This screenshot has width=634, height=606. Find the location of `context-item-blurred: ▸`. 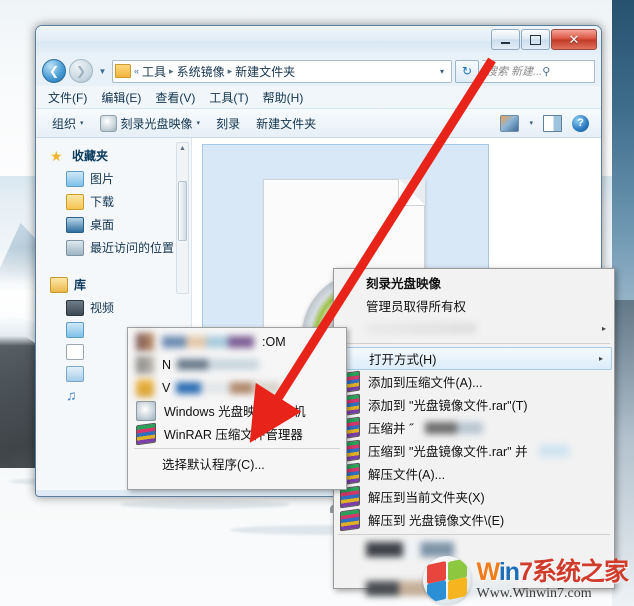

context-item-blurred: ▸ is located at coordinates (474, 328).